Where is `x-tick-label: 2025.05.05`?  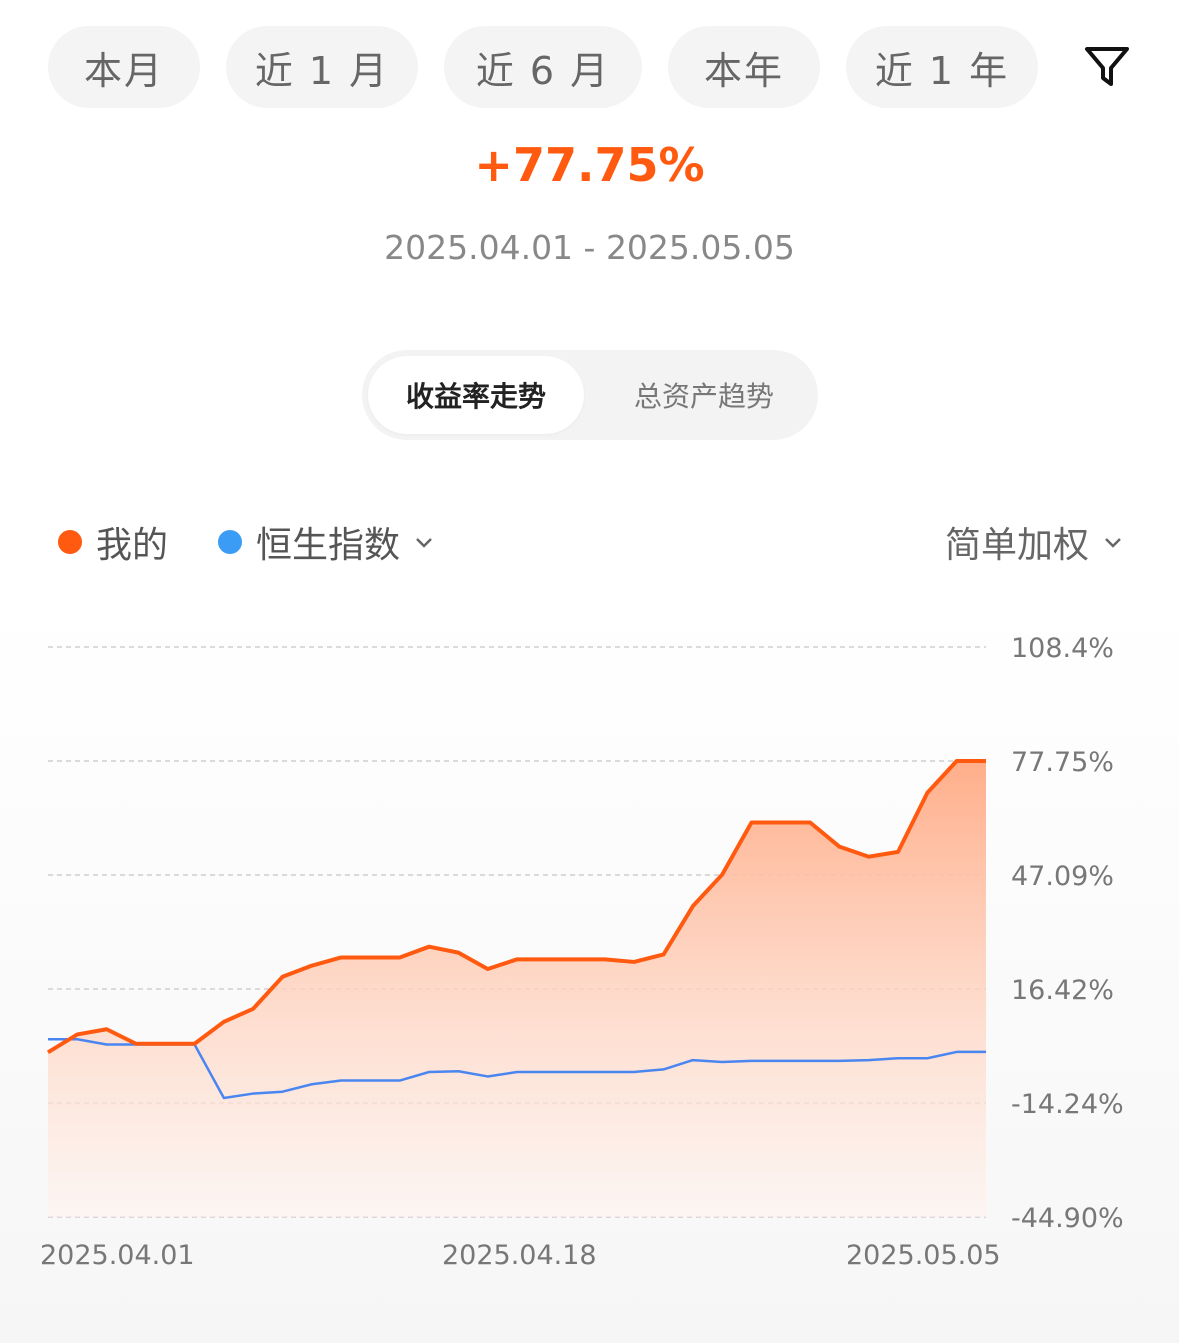
x-tick-label: 2025.05.05 is located at coordinates (923, 1255).